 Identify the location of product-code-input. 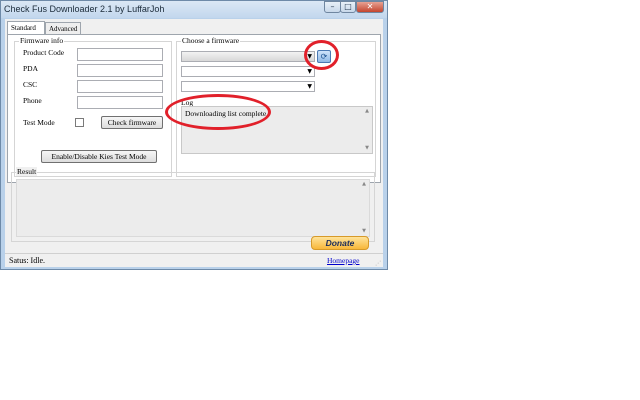
(120, 54).